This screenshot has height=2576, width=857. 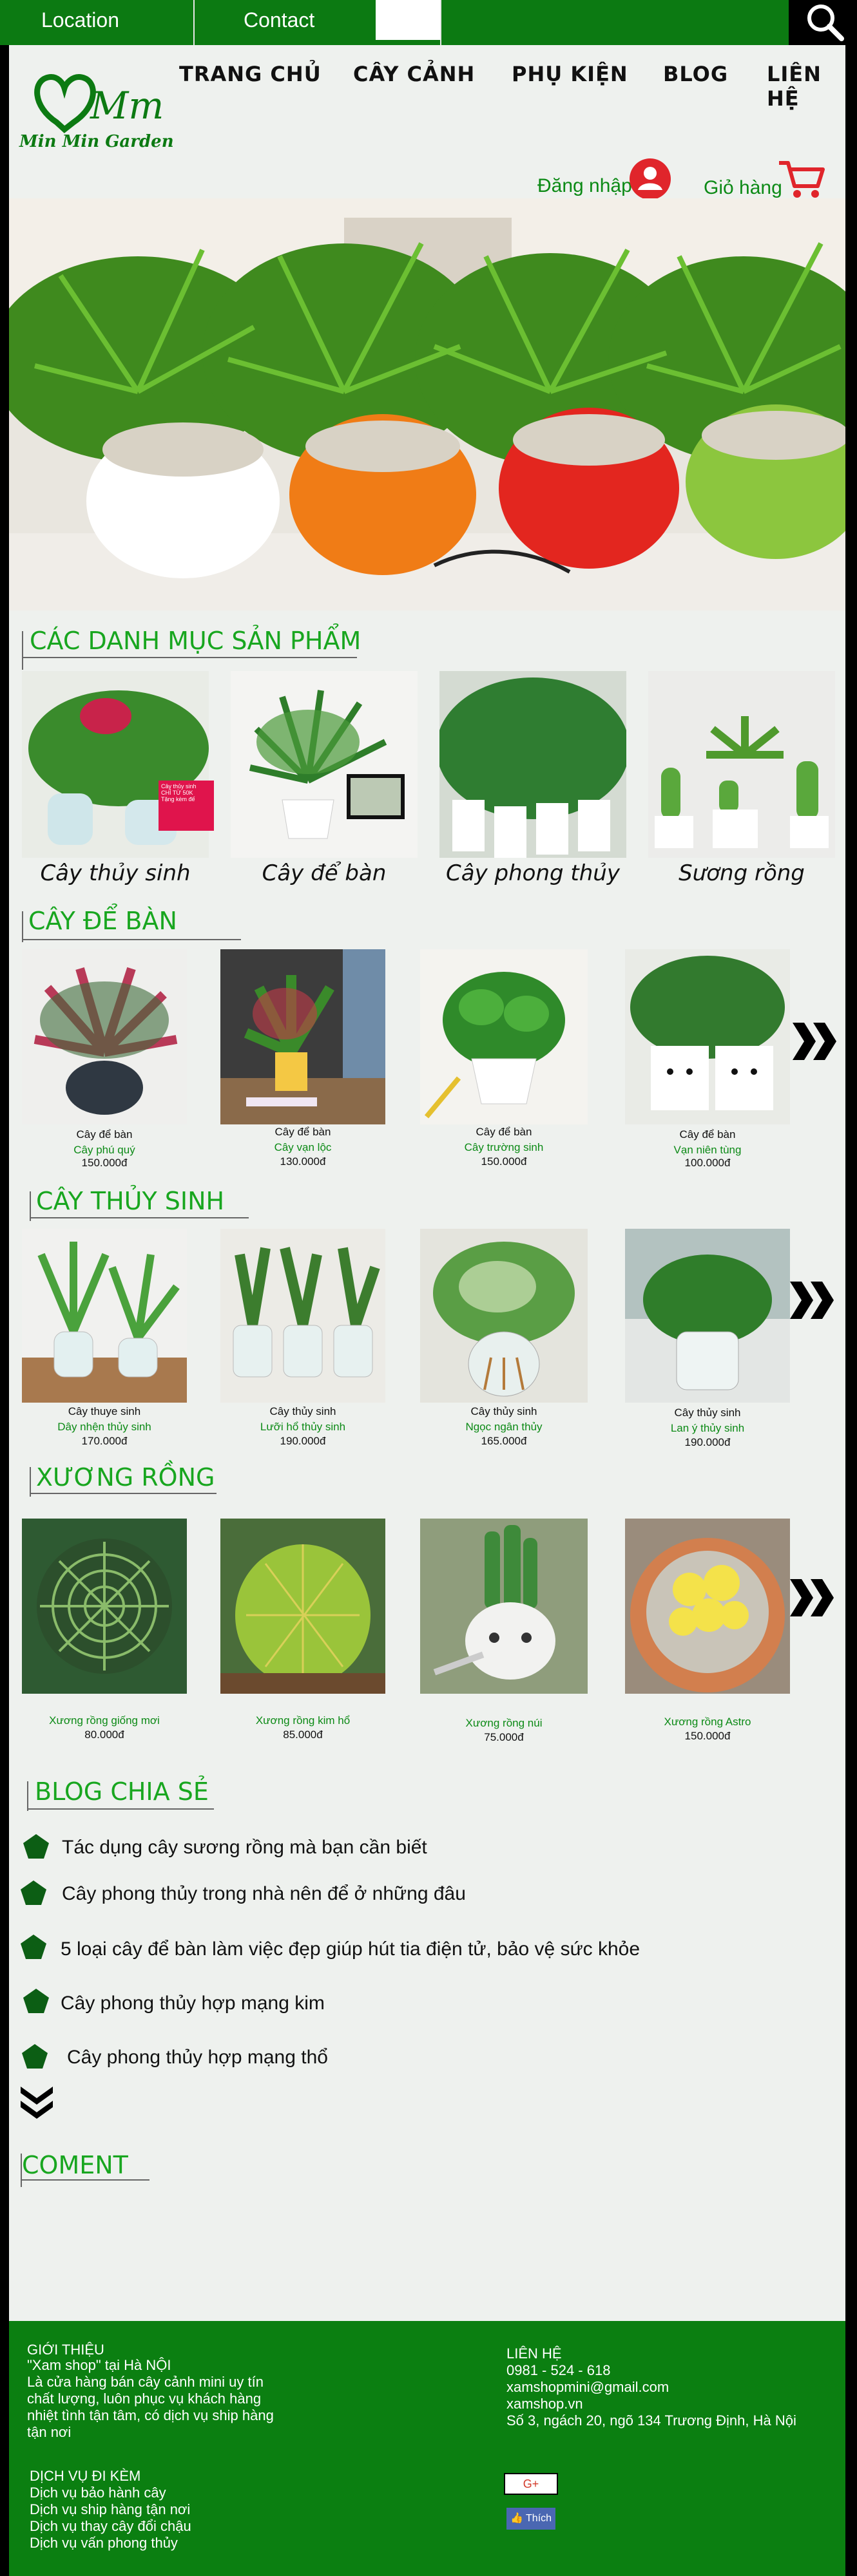 What do you see at coordinates (111, 2526) in the screenshot?
I see `footer-service-item: Dịch vụ thay cây đổi chậu` at bounding box center [111, 2526].